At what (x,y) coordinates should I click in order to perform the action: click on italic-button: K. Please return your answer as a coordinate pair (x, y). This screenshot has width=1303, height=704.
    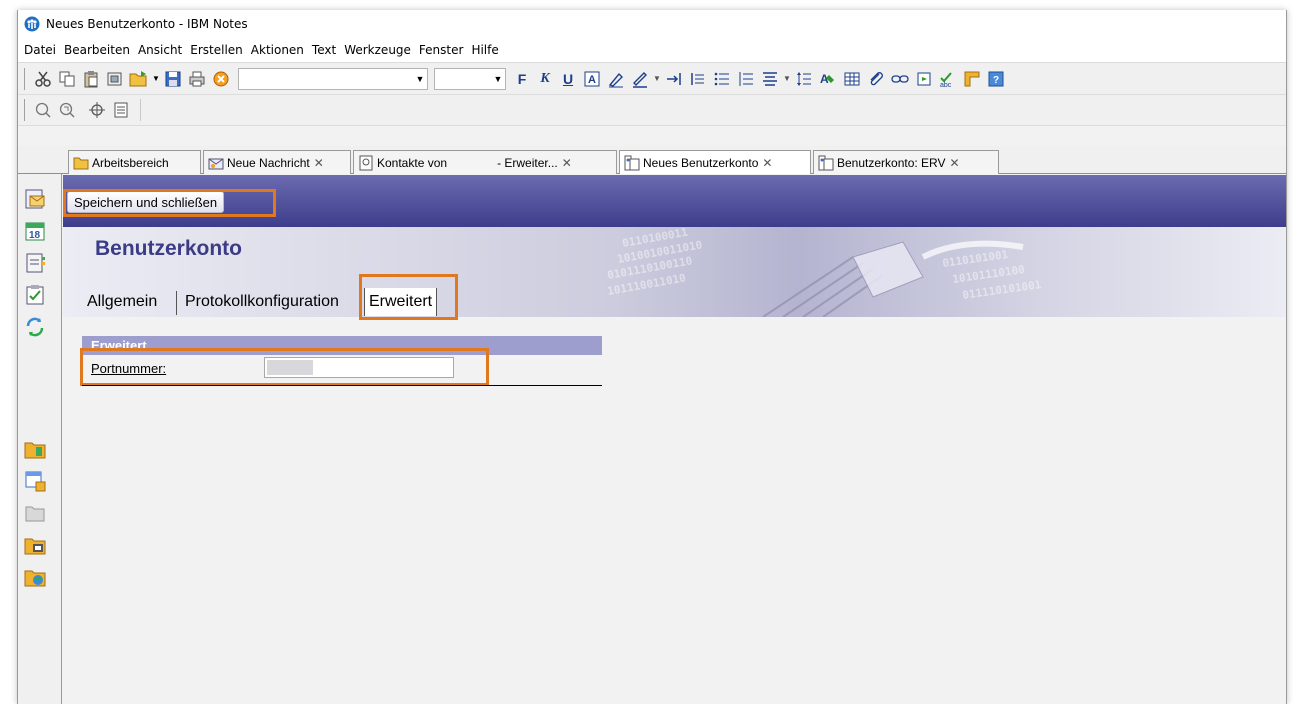
    Looking at the image, I should click on (545, 79).